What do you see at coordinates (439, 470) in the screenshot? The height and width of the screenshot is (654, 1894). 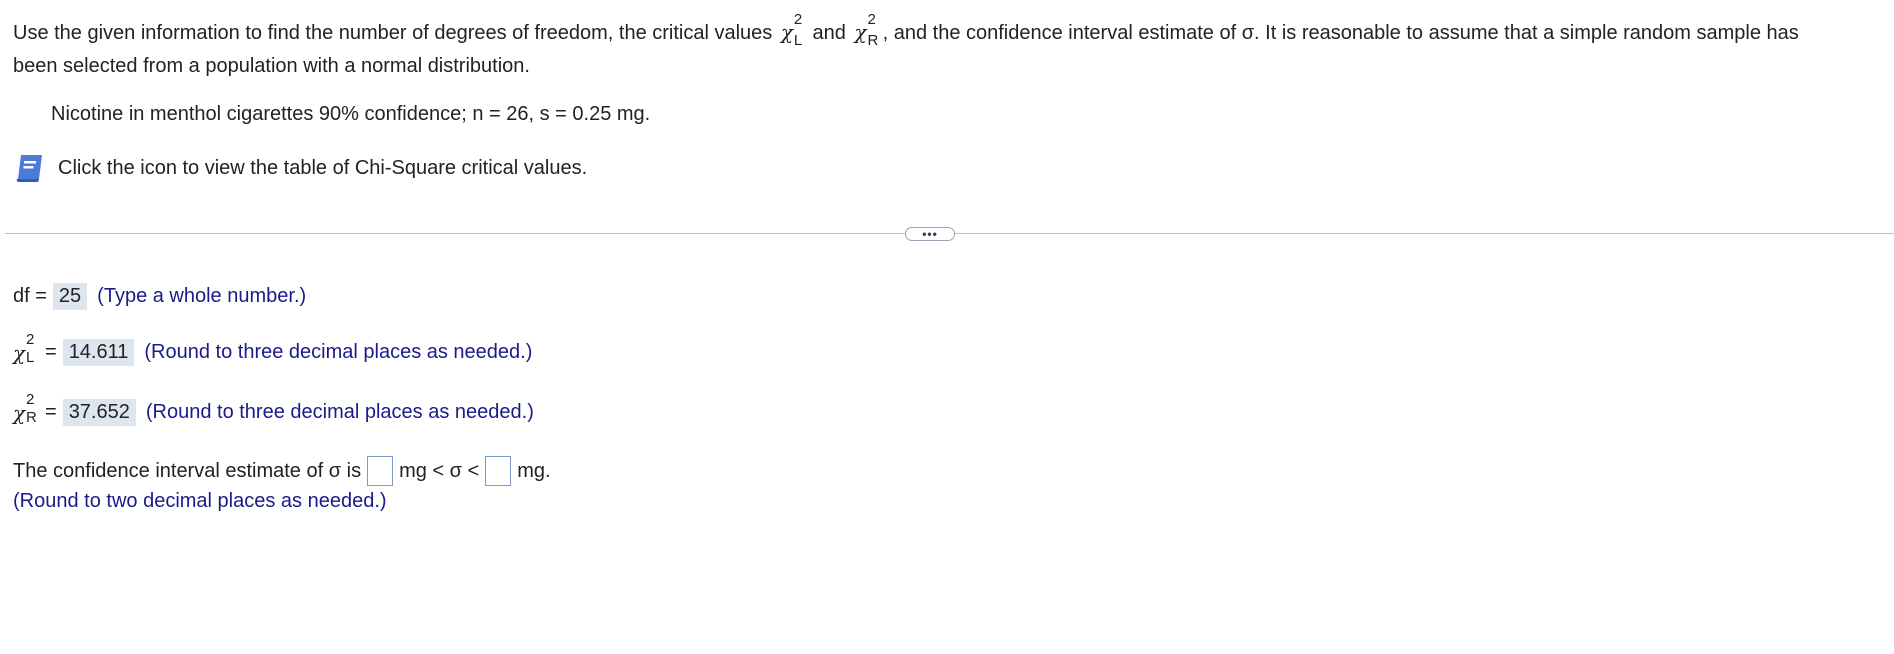 I see `ci-middle: mg < σ <` at bounding box center [439, 470].